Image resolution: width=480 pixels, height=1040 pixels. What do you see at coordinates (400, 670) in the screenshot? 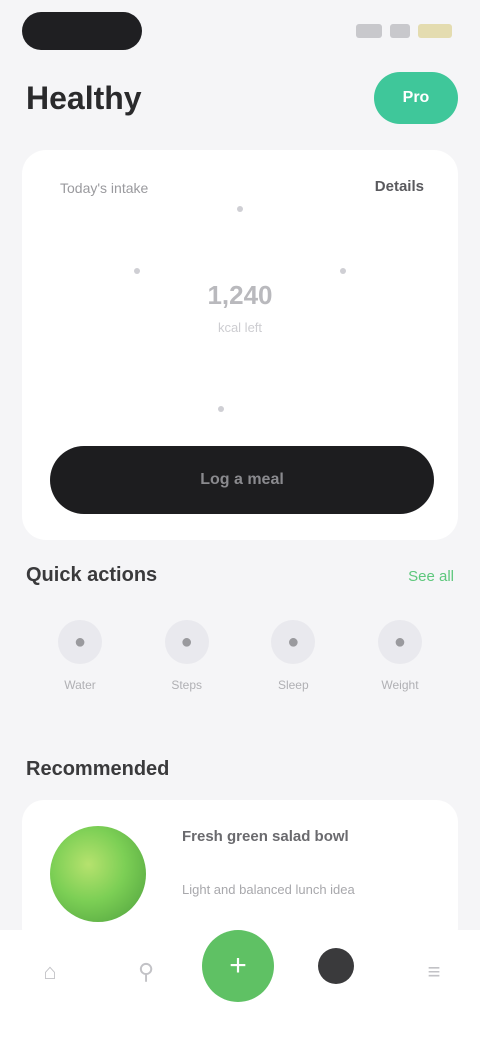
I see `quick-item-weight: ● Weight` at bounding box center [400, 670].